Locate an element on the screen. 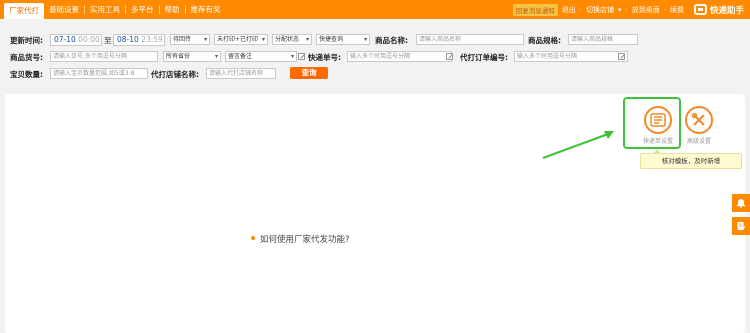  quick-query-select: 快捷查询 is located at coordinates (343, 39).